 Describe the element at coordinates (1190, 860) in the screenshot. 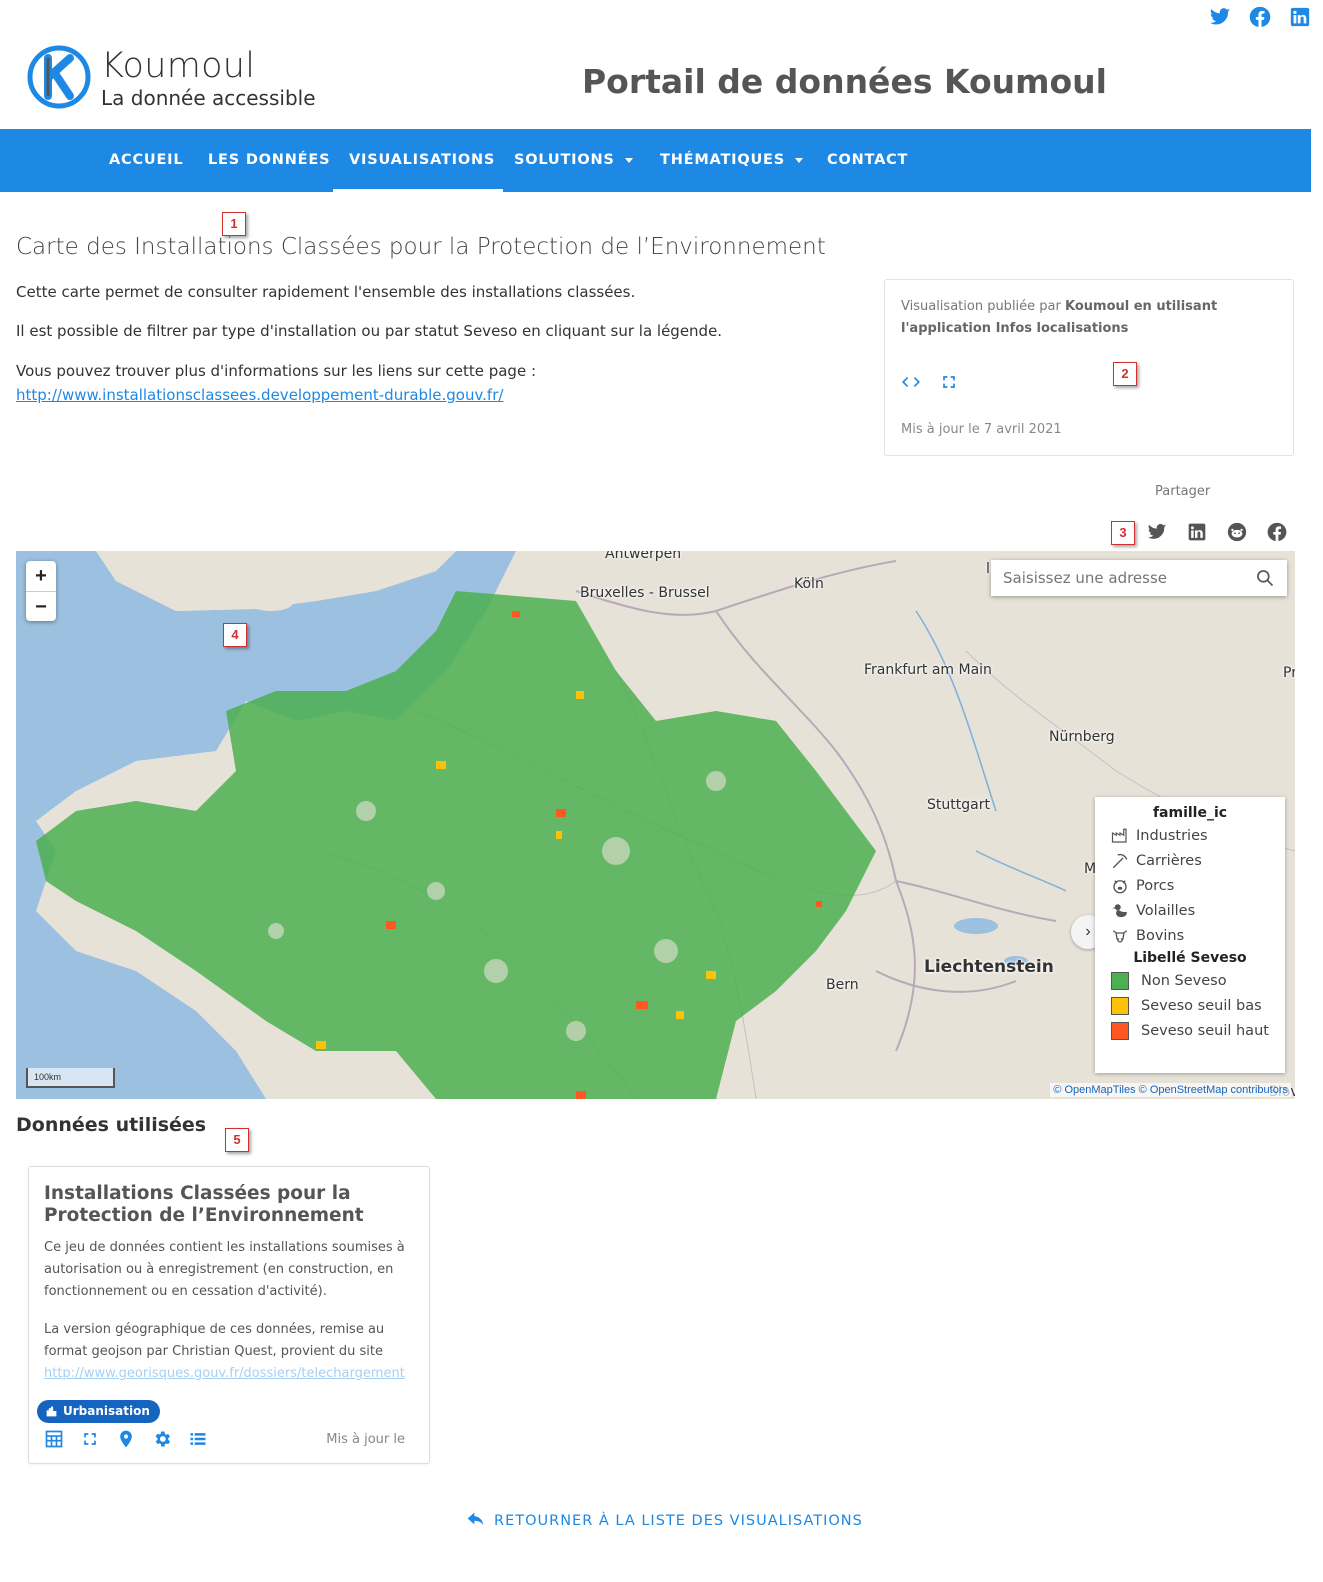

I see `legend-item-carrieres: Carrières` at that location.